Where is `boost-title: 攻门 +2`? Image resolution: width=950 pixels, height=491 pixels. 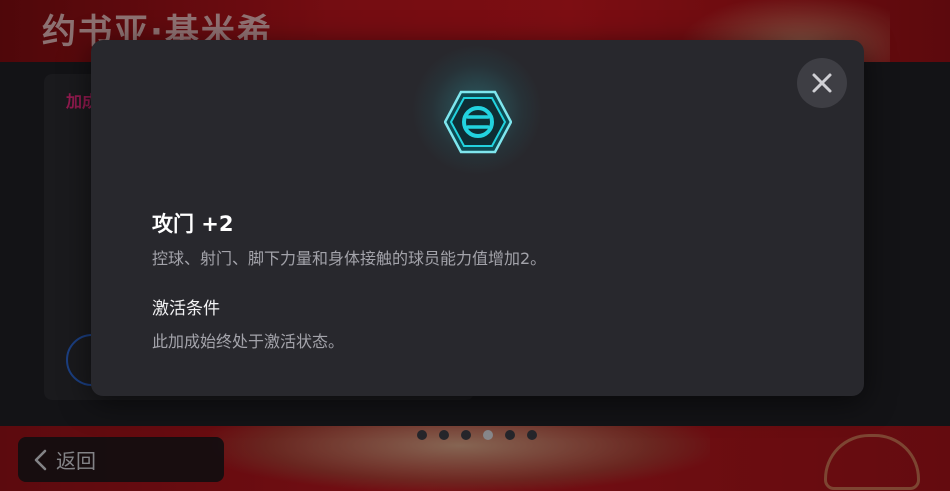 boost-title: 攻门 +2 is located at coordinates (193, 224).